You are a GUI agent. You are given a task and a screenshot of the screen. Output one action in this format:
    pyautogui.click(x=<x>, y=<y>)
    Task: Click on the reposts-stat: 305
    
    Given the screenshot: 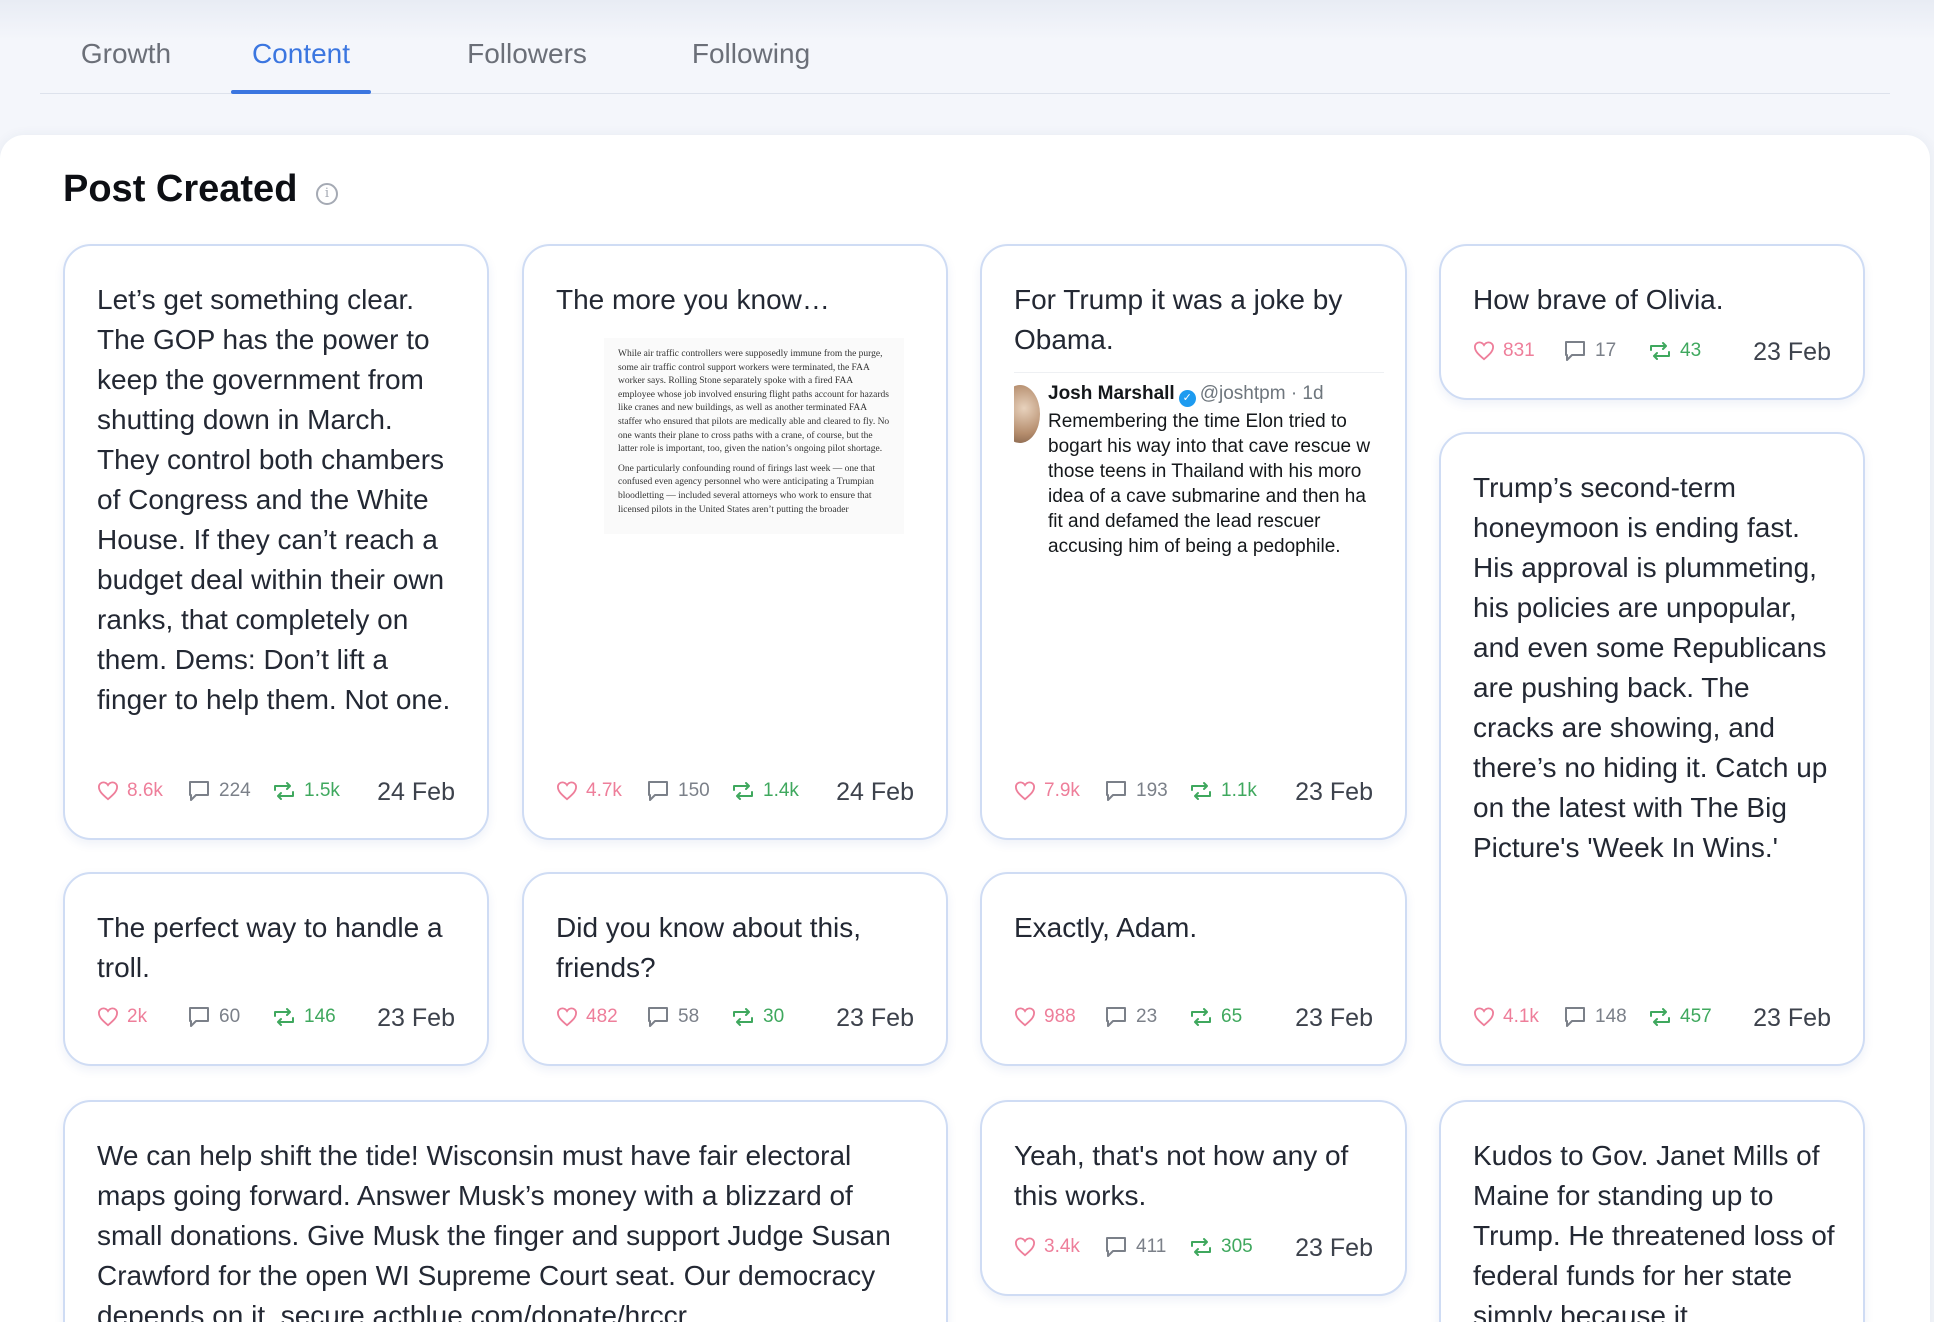 What is the action you would take?
    pyautogui.click(x=1221, y=1247)
    